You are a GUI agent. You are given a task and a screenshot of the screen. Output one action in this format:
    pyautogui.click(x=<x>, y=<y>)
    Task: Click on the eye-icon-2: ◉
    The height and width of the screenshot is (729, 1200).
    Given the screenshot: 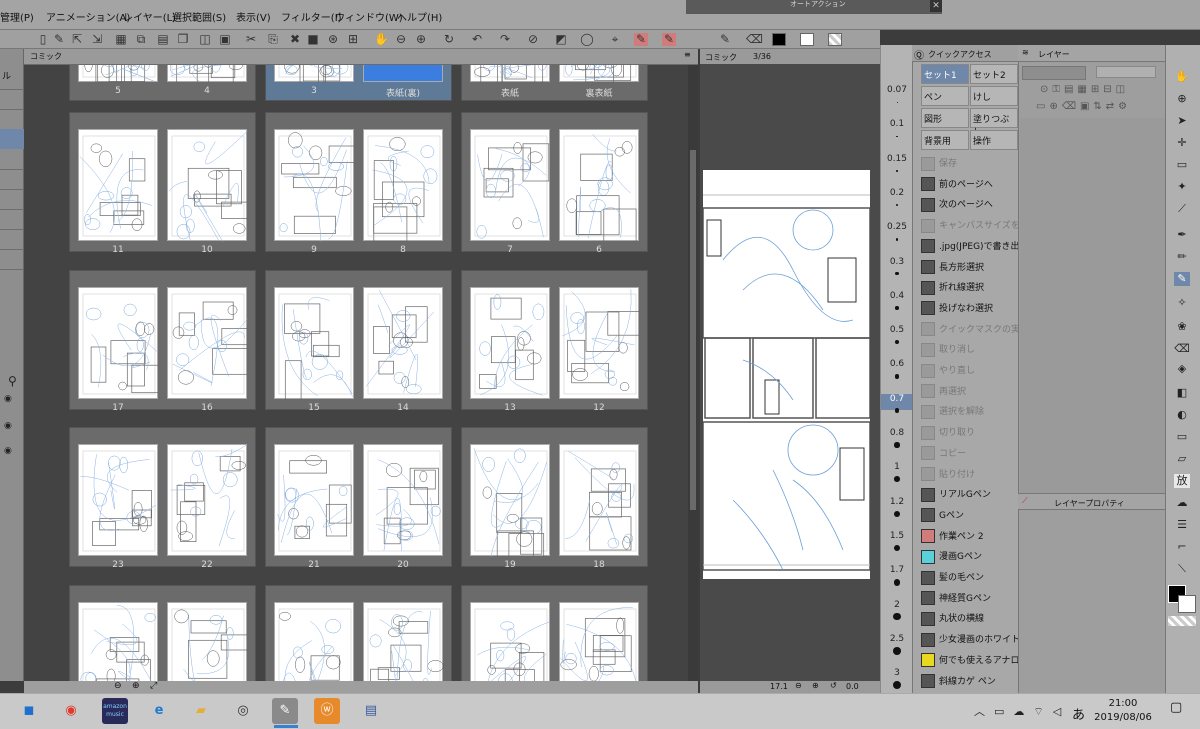 What is the action you would take?
    pyautogui.click(x=8, y=426)
    